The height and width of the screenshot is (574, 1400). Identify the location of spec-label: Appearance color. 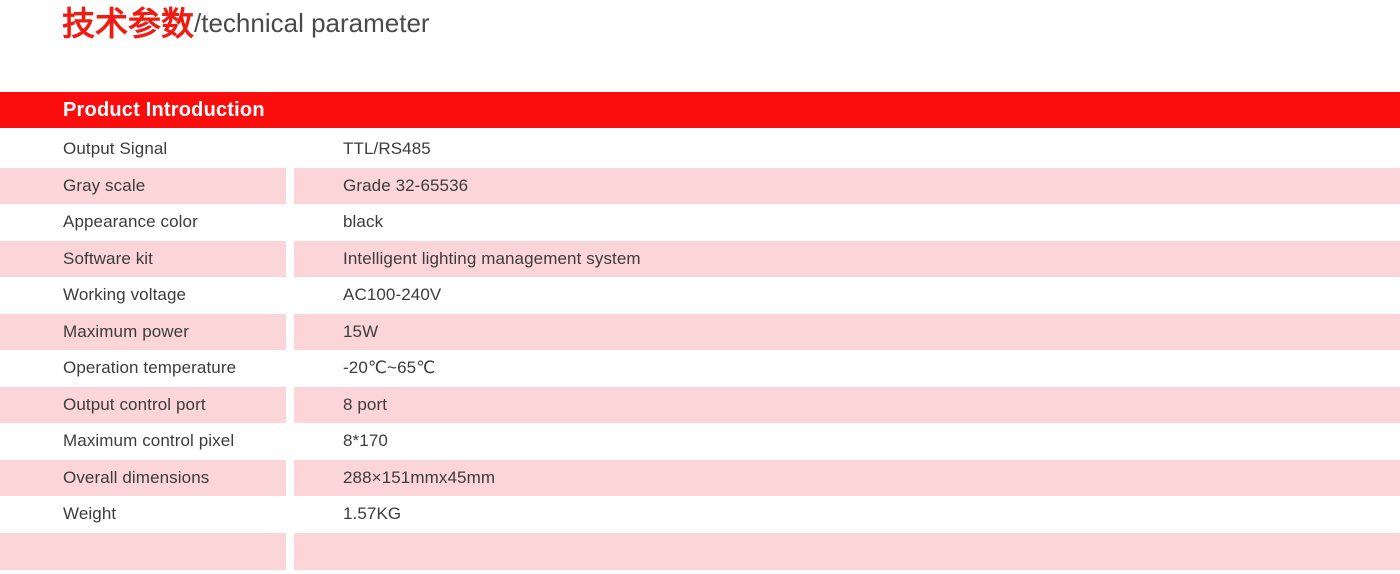
(130, 222).